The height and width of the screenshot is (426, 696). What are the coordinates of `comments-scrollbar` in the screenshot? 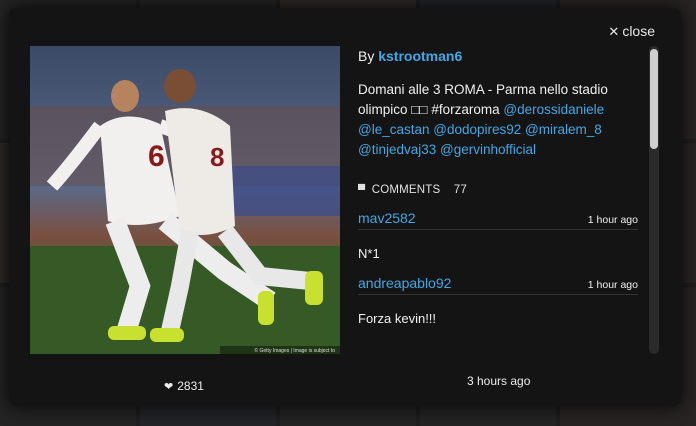 It's located at (654, 200).